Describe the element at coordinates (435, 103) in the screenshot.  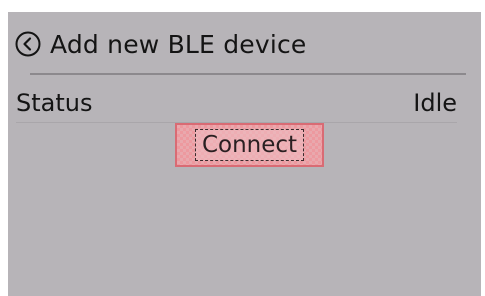
I see `status-value: Idle` at that location.